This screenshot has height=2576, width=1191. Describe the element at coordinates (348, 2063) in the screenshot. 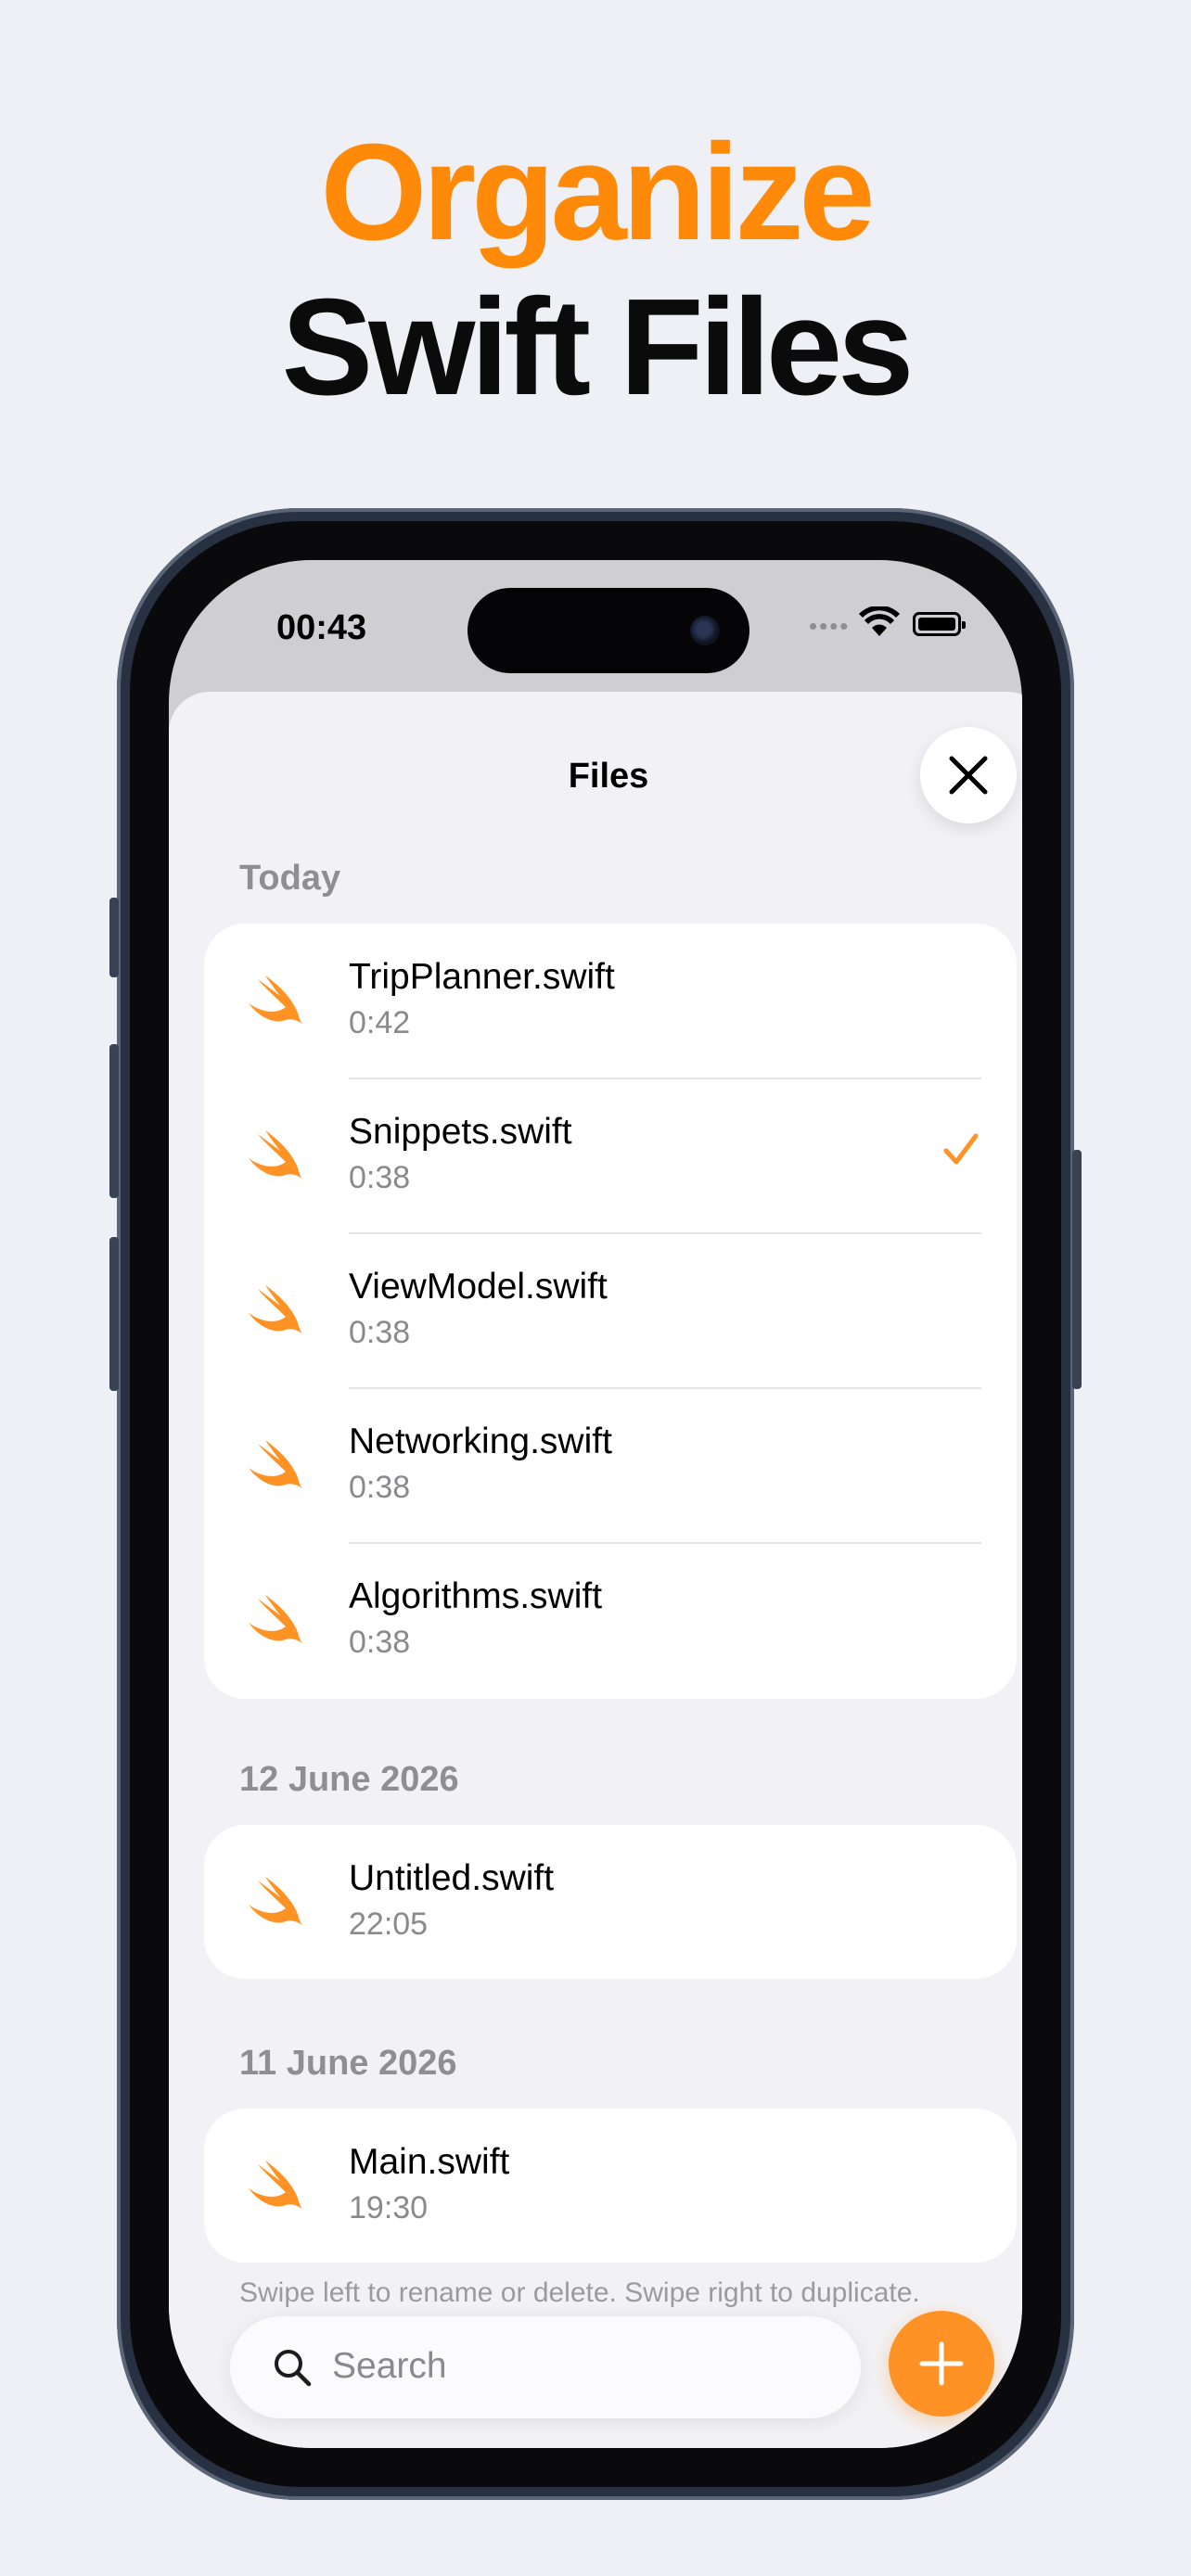

I see `section-label-date: 11 June 2026` at that location.